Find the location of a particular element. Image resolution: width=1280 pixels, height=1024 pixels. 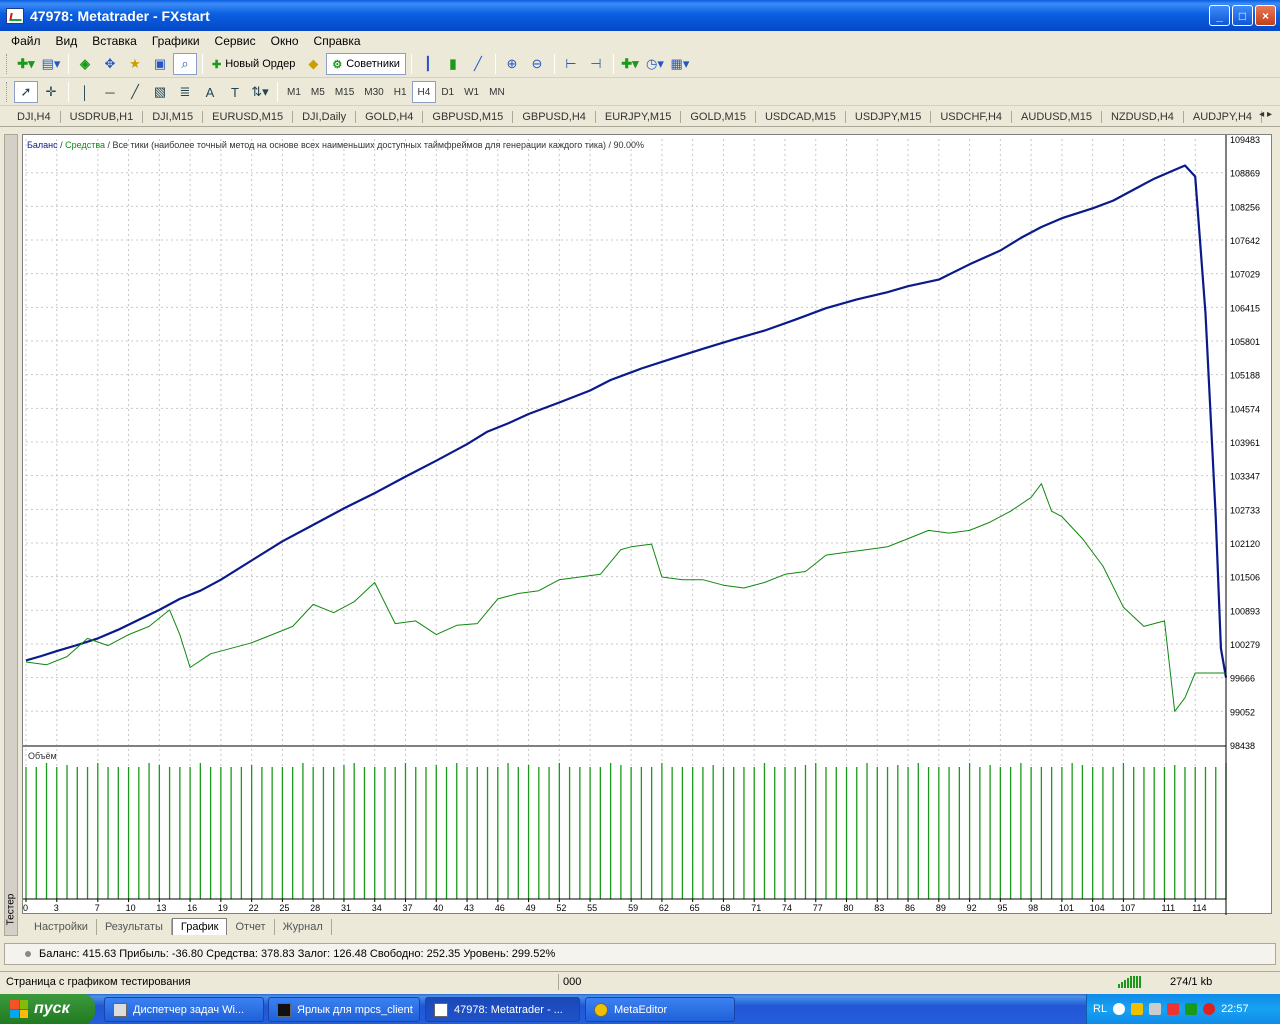

timeframe-m1: M1 is located at coordinates (294, 92).